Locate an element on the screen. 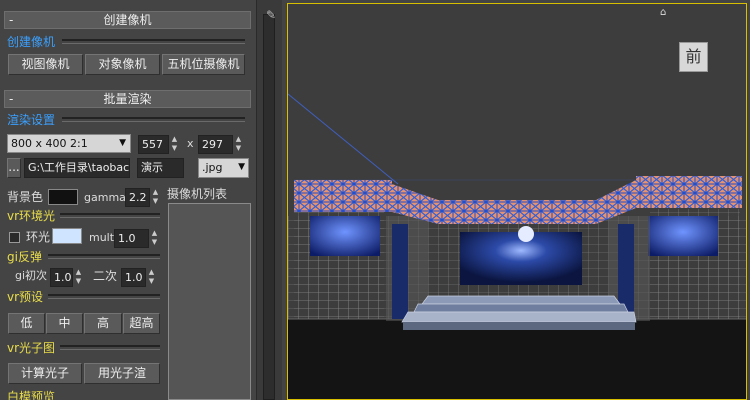  view-camera-button: 视图像机 is located at coordinates (45, 64).